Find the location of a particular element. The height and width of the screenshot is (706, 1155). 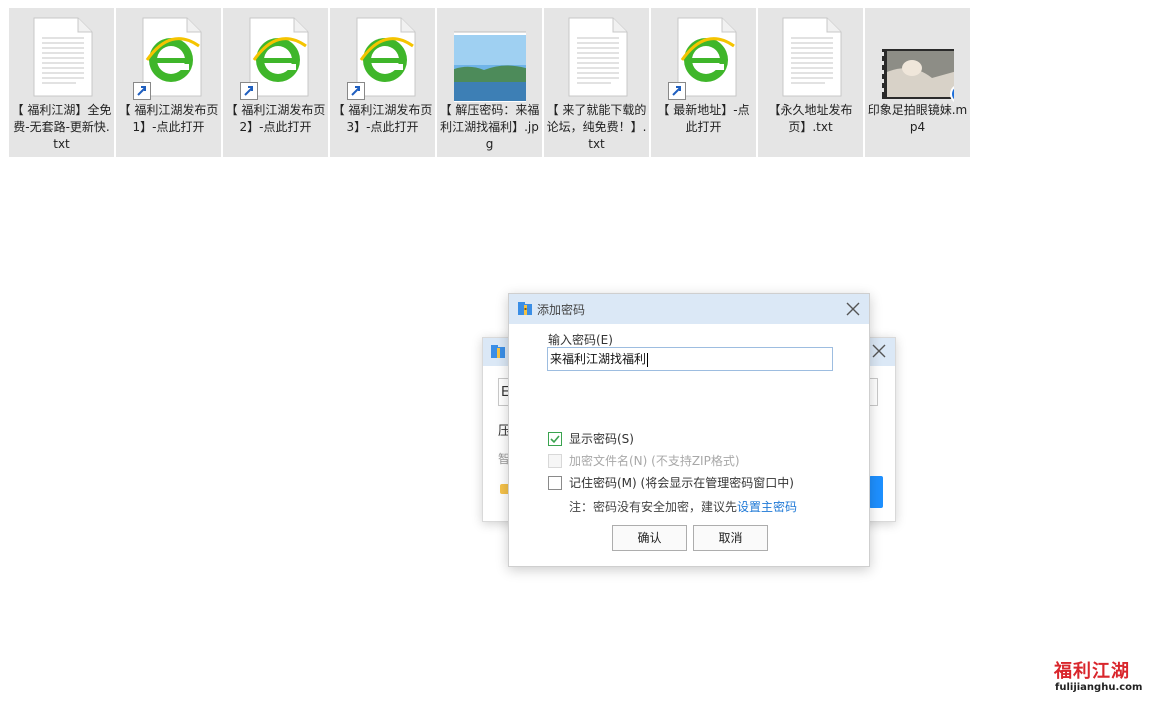

file-label: 【永久地址发布页】.txt is located at coordinates (810, 118).